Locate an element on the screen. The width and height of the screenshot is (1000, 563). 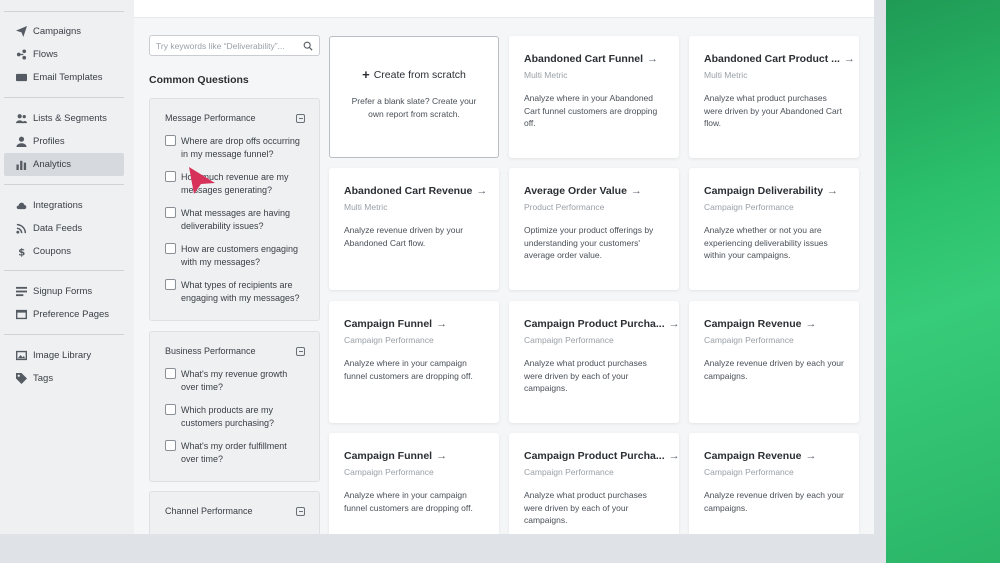
chart-icon is located at coordinates (21, 165).